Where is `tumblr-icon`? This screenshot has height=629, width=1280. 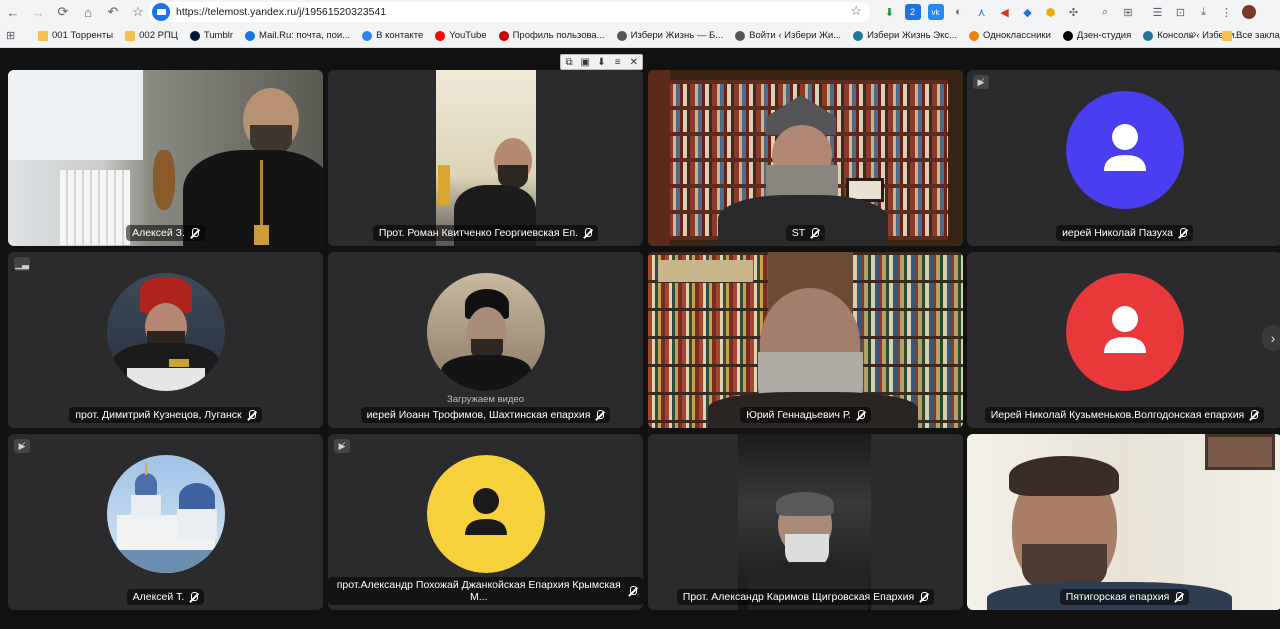 tumblr-icon is located at coordinates (194, 35).